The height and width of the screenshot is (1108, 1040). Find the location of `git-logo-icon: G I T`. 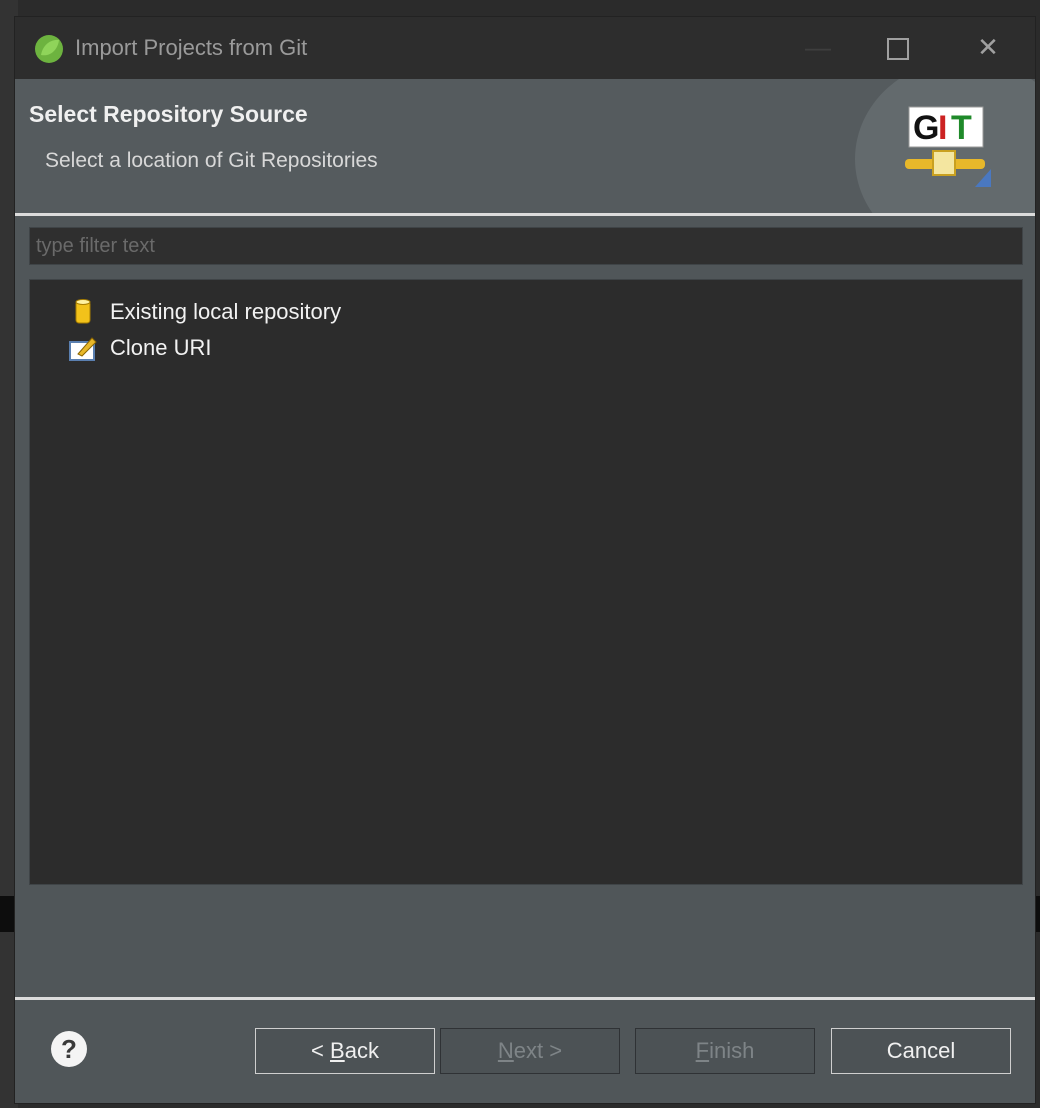

git-logo-icon: G I T is located at coordinates (948, 146).